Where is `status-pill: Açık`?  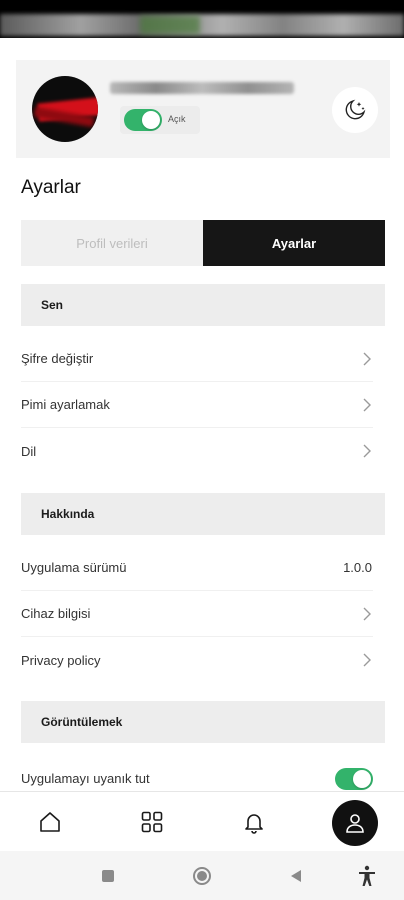 status-pill: Açık is located at coordinates (160, 120).